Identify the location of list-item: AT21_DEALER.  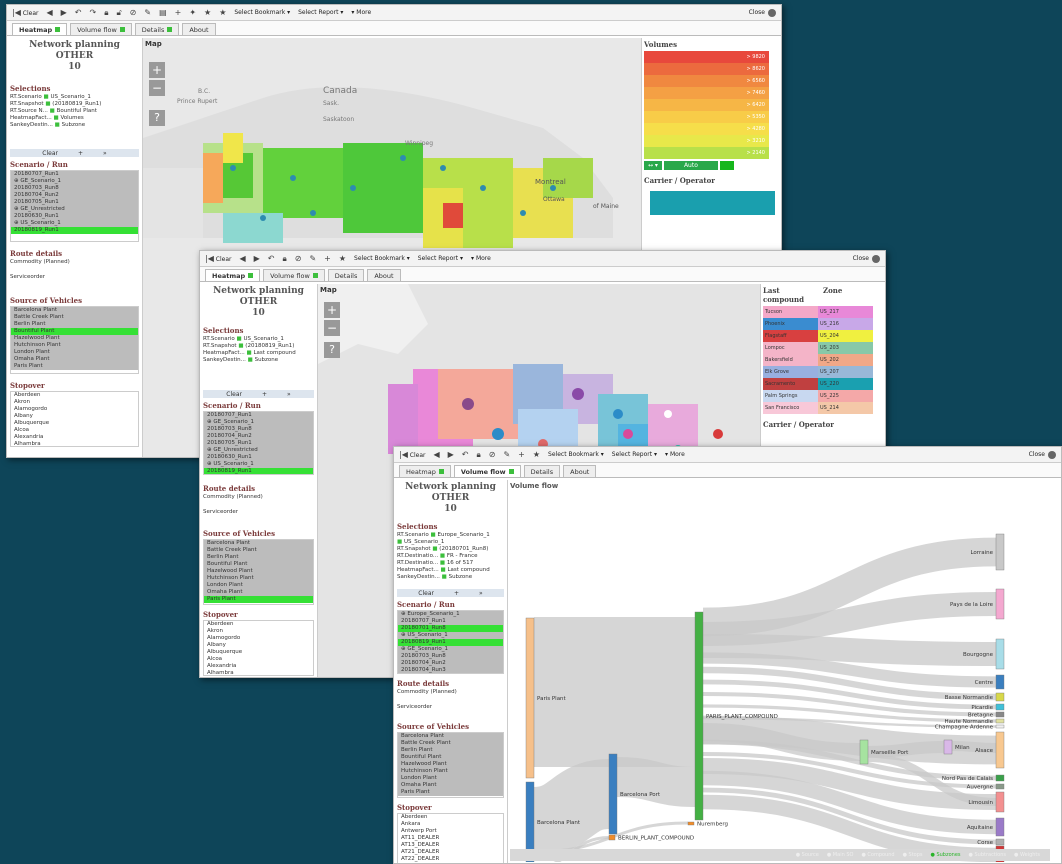
(450, 852).